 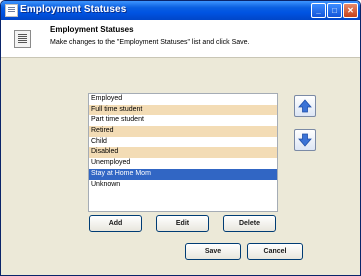 What do you see at coordinates (183, 120) in the screenshot?
I see `list-item: Part time student` at bounding box center [183, 120].